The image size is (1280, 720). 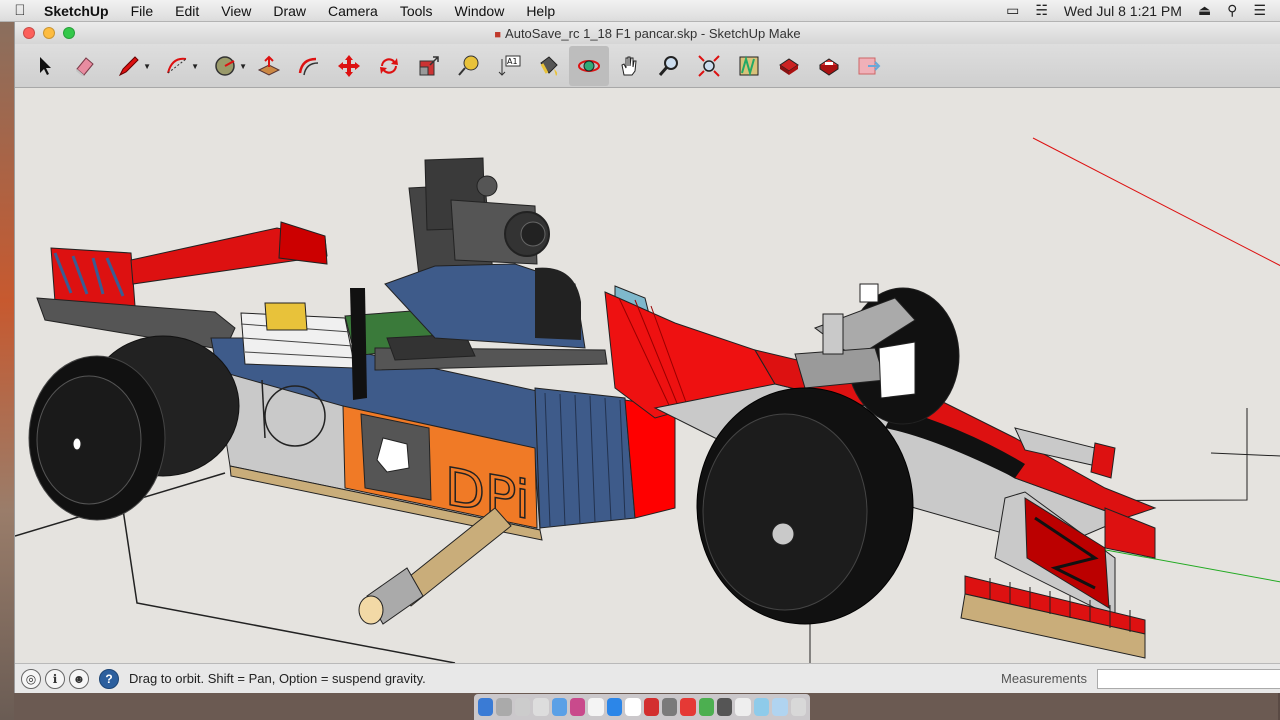 I want to click on offset-icon, so click(x=308, y=66).